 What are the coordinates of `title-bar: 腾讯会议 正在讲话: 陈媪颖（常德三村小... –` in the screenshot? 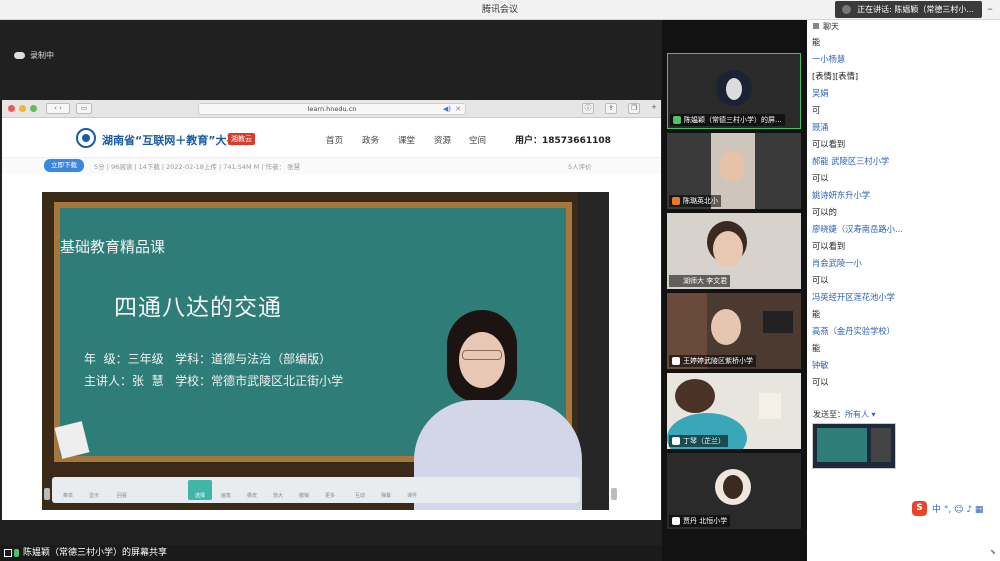 It's located at (500, 10).